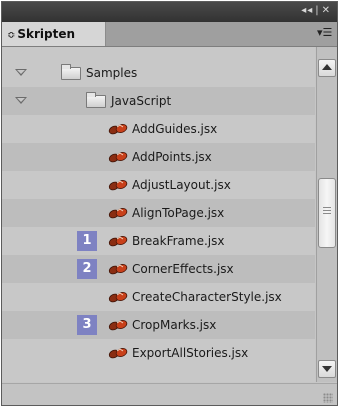 This screenshot has height=410, width=343. I want to click on tree-script-row: AlignToPage.jsx, so click(158, 213).